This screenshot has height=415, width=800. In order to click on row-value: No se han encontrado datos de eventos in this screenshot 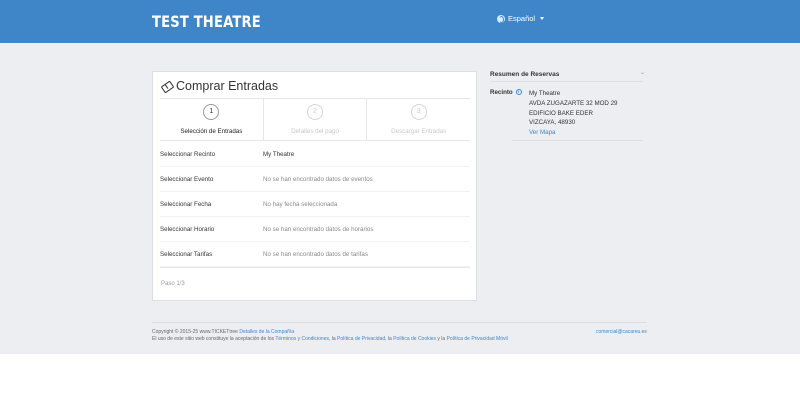, I will do `click(318, 179)`.